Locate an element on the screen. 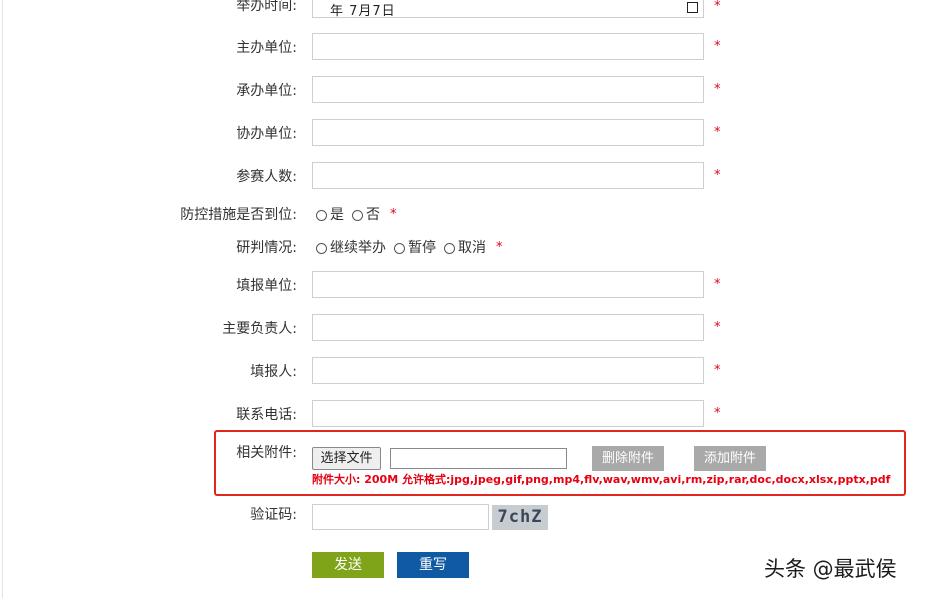 The image size is (927, 598). principal-input is located at coordinates (508, 327).